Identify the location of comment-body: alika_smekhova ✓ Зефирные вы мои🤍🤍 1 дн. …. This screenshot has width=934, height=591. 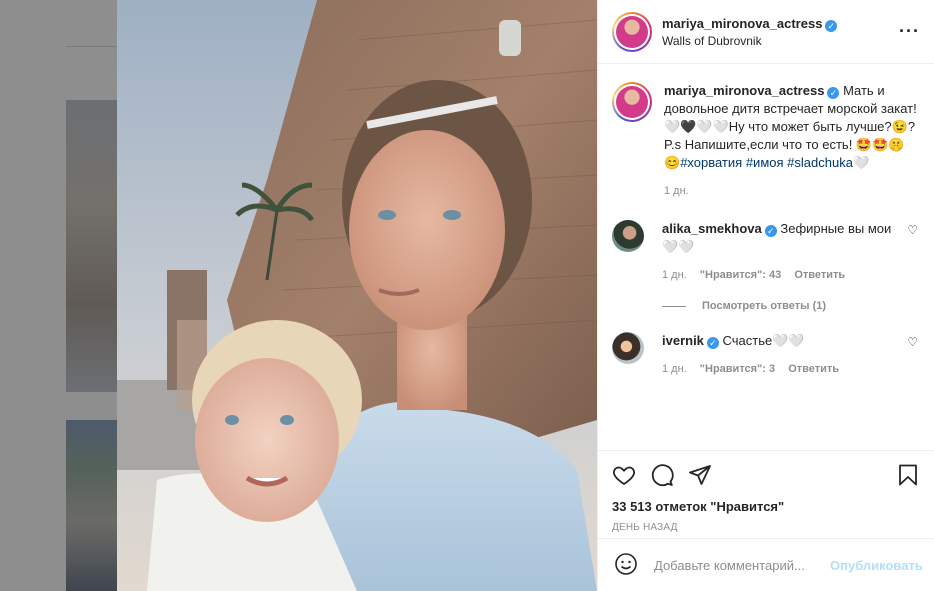
(790, 252).